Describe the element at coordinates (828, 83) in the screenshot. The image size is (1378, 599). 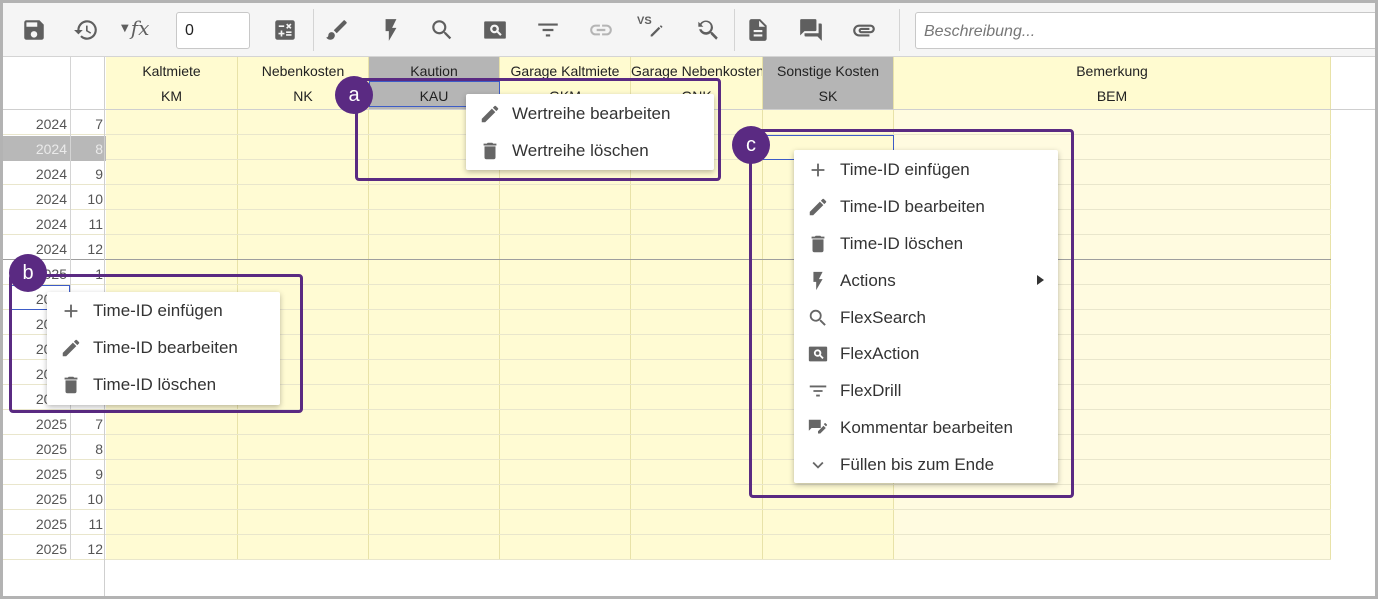
I see `column-header-sk: Sonstige Kosten SK` at that location.